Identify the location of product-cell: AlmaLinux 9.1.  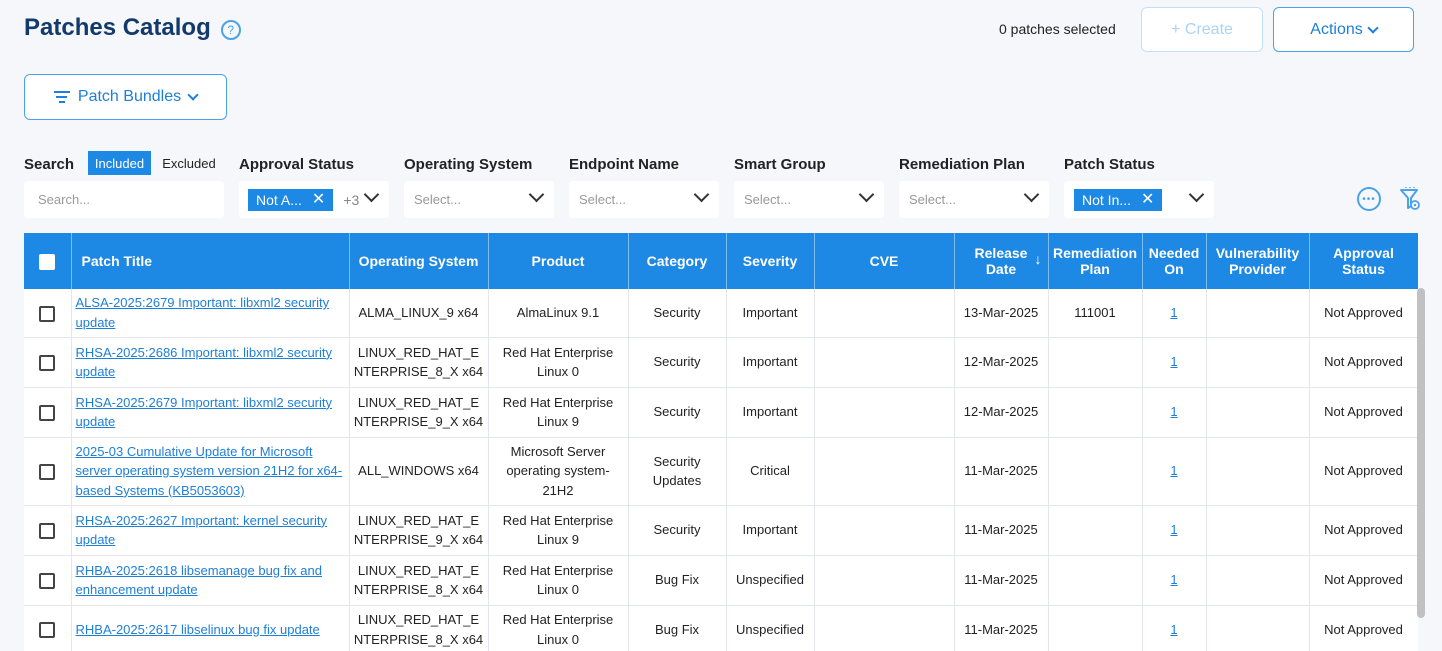
(558, 313).